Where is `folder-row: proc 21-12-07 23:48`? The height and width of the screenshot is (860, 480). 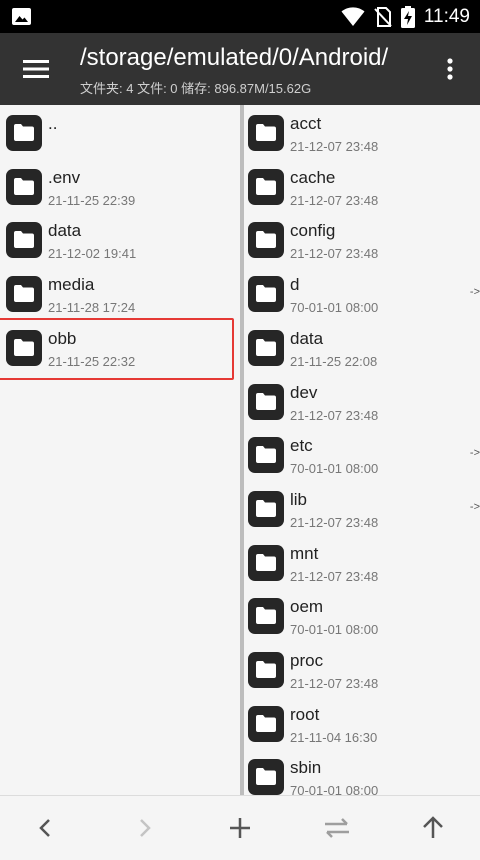 folder-row: proc 21-12-07 23:48 is located at coordinates (362, 669).